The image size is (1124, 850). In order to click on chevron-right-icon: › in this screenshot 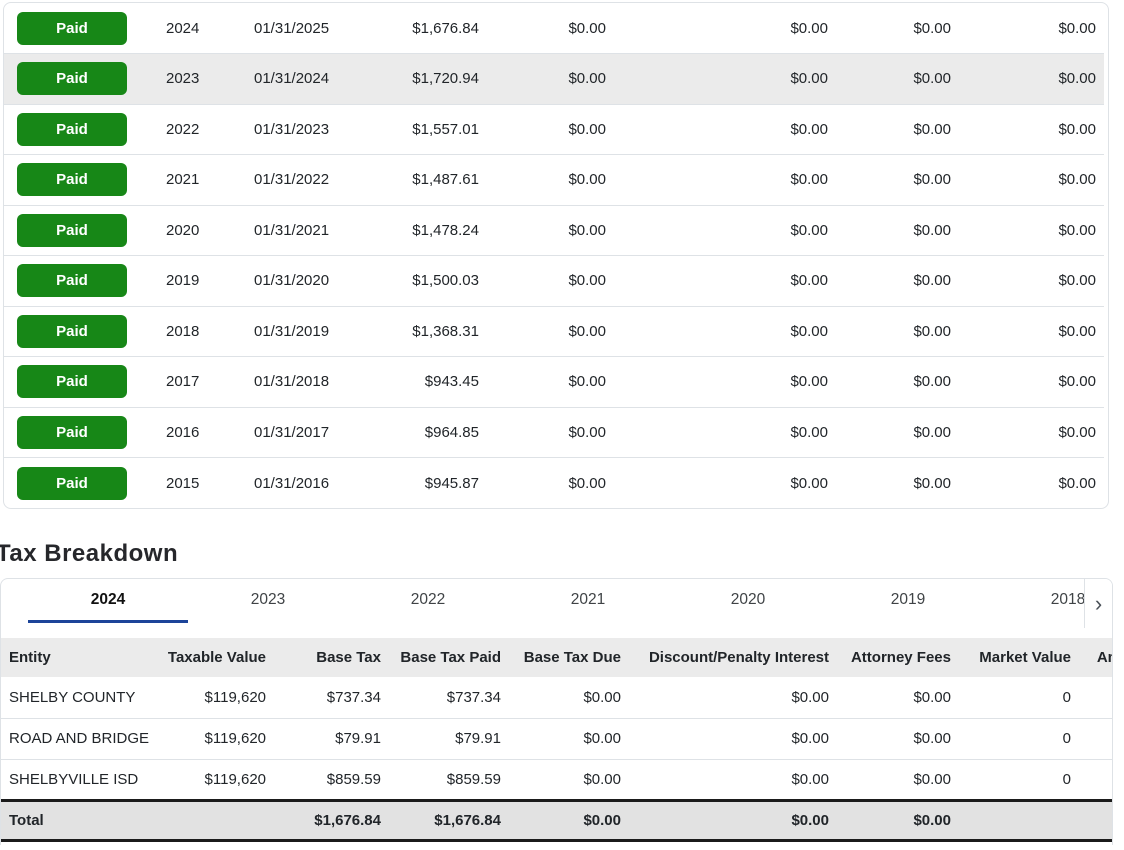, I will do `click(1098, 603)`.